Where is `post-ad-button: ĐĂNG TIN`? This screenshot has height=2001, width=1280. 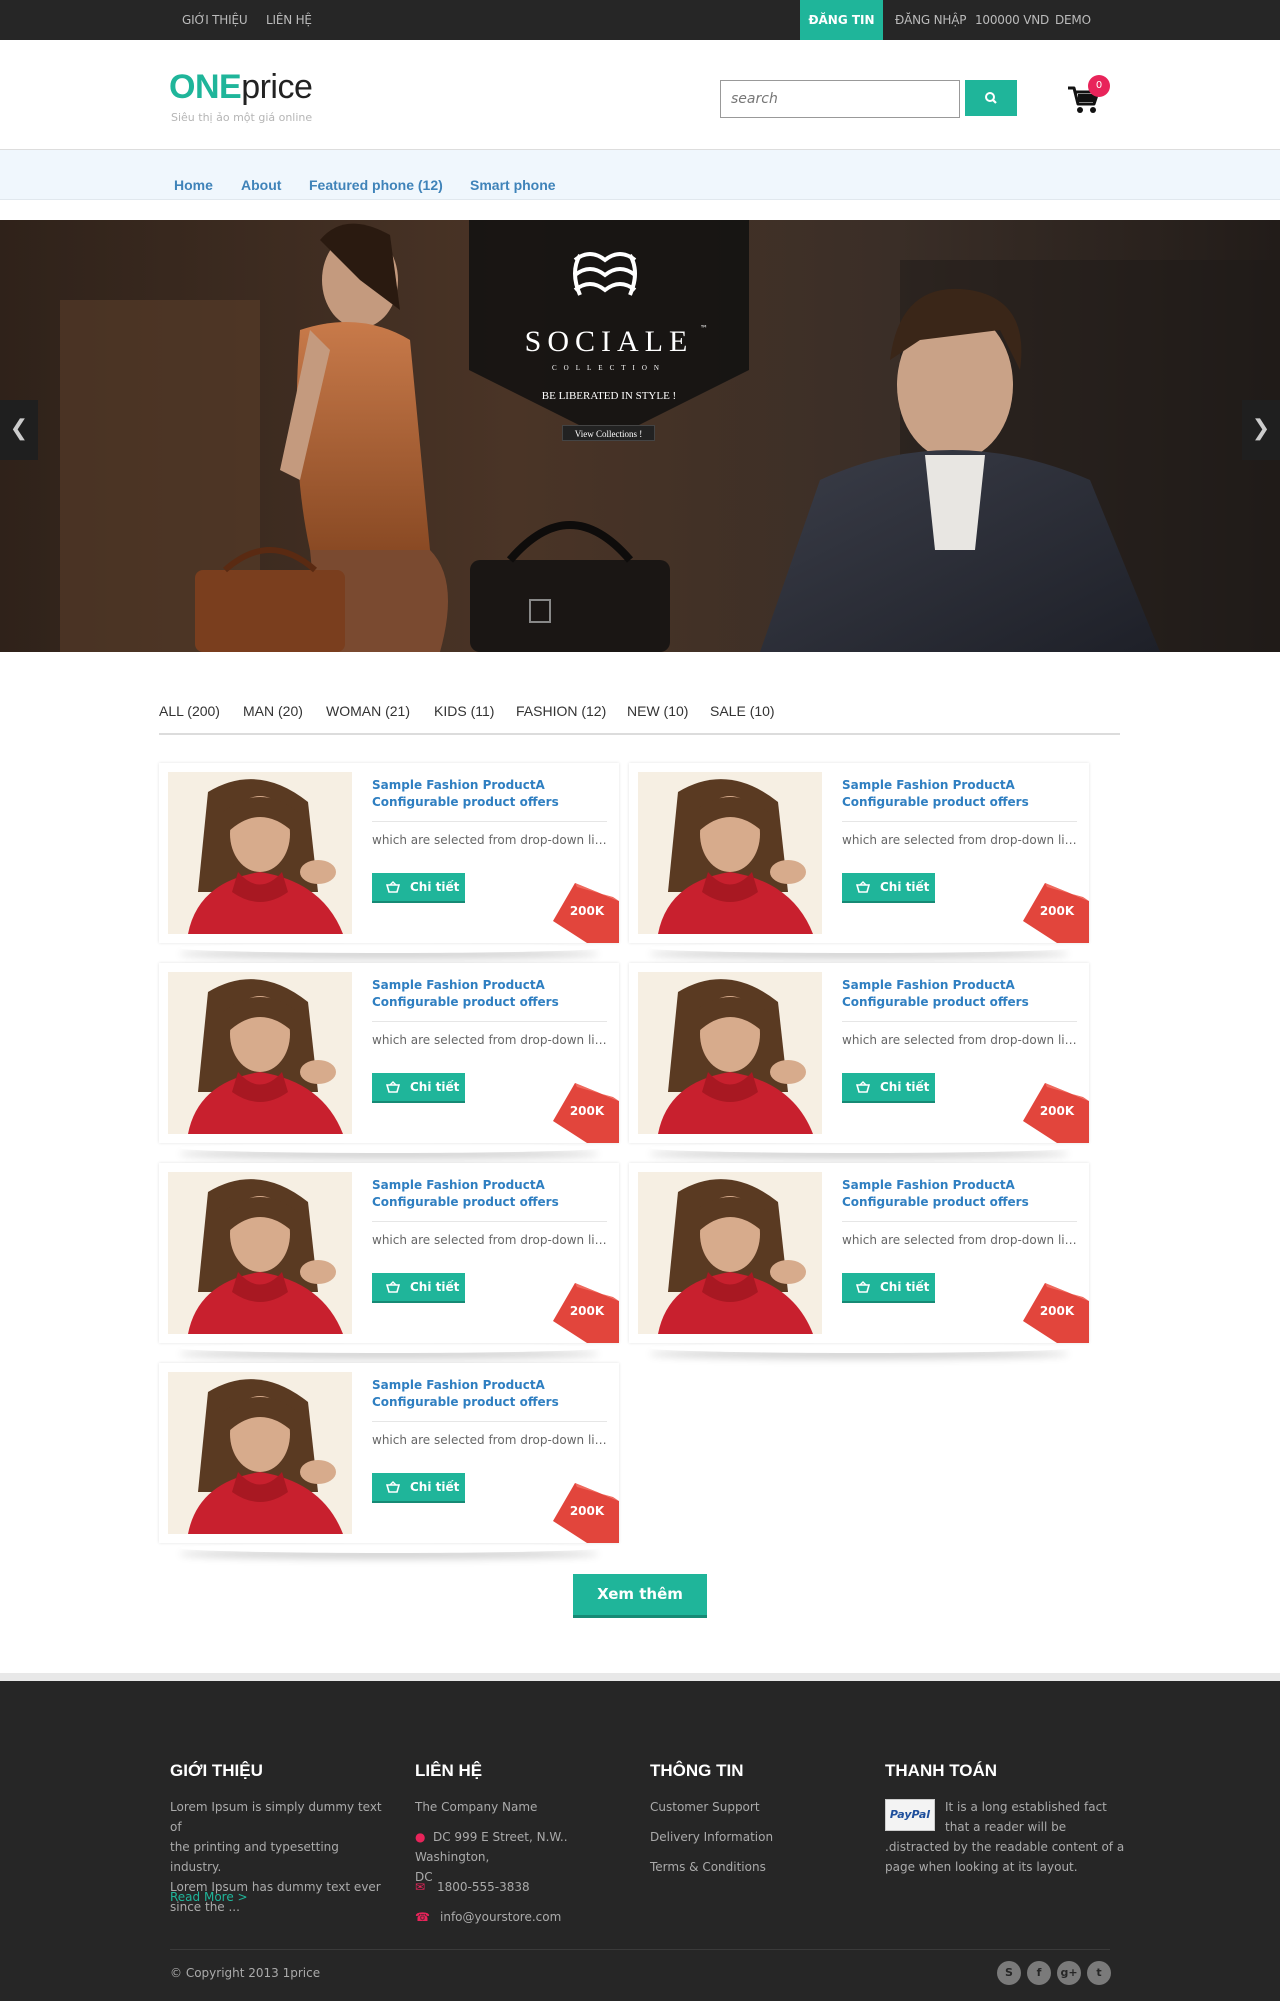
post-ad-button: ĐĂNG TIN is located at coordinates (841, 20).